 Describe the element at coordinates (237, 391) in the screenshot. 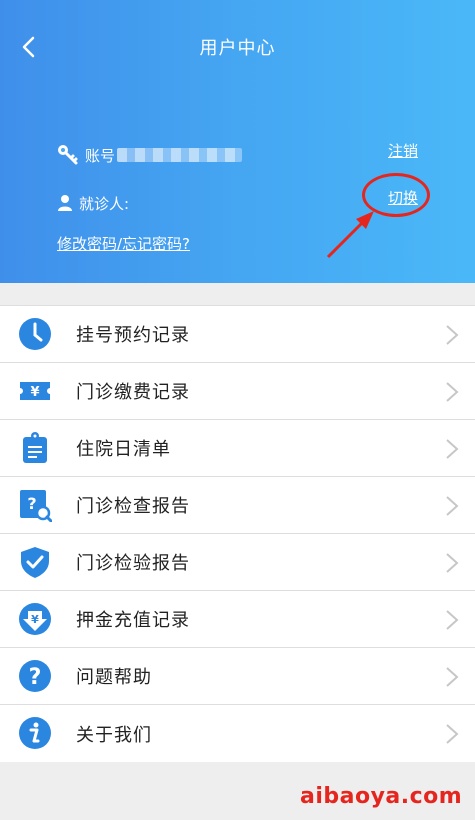

I see `menu-item-payment-records: ¥ 门诊缴费记录` at that location.